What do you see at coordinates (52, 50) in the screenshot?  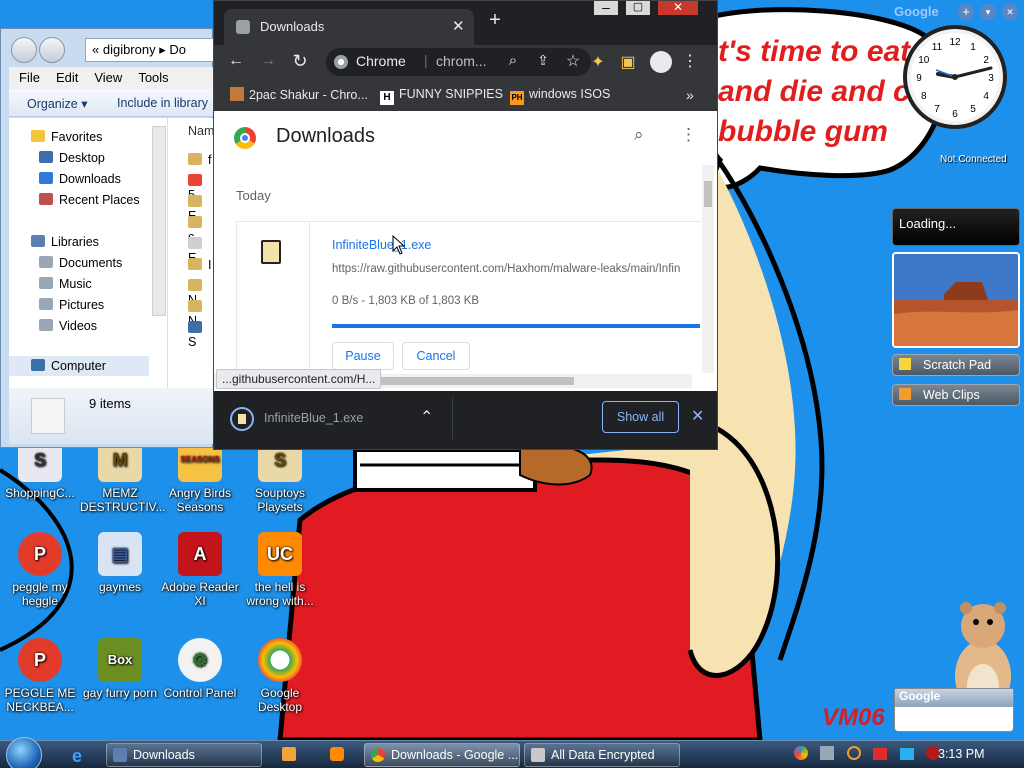 I see `forward-button` at bounding box center [52, 50].